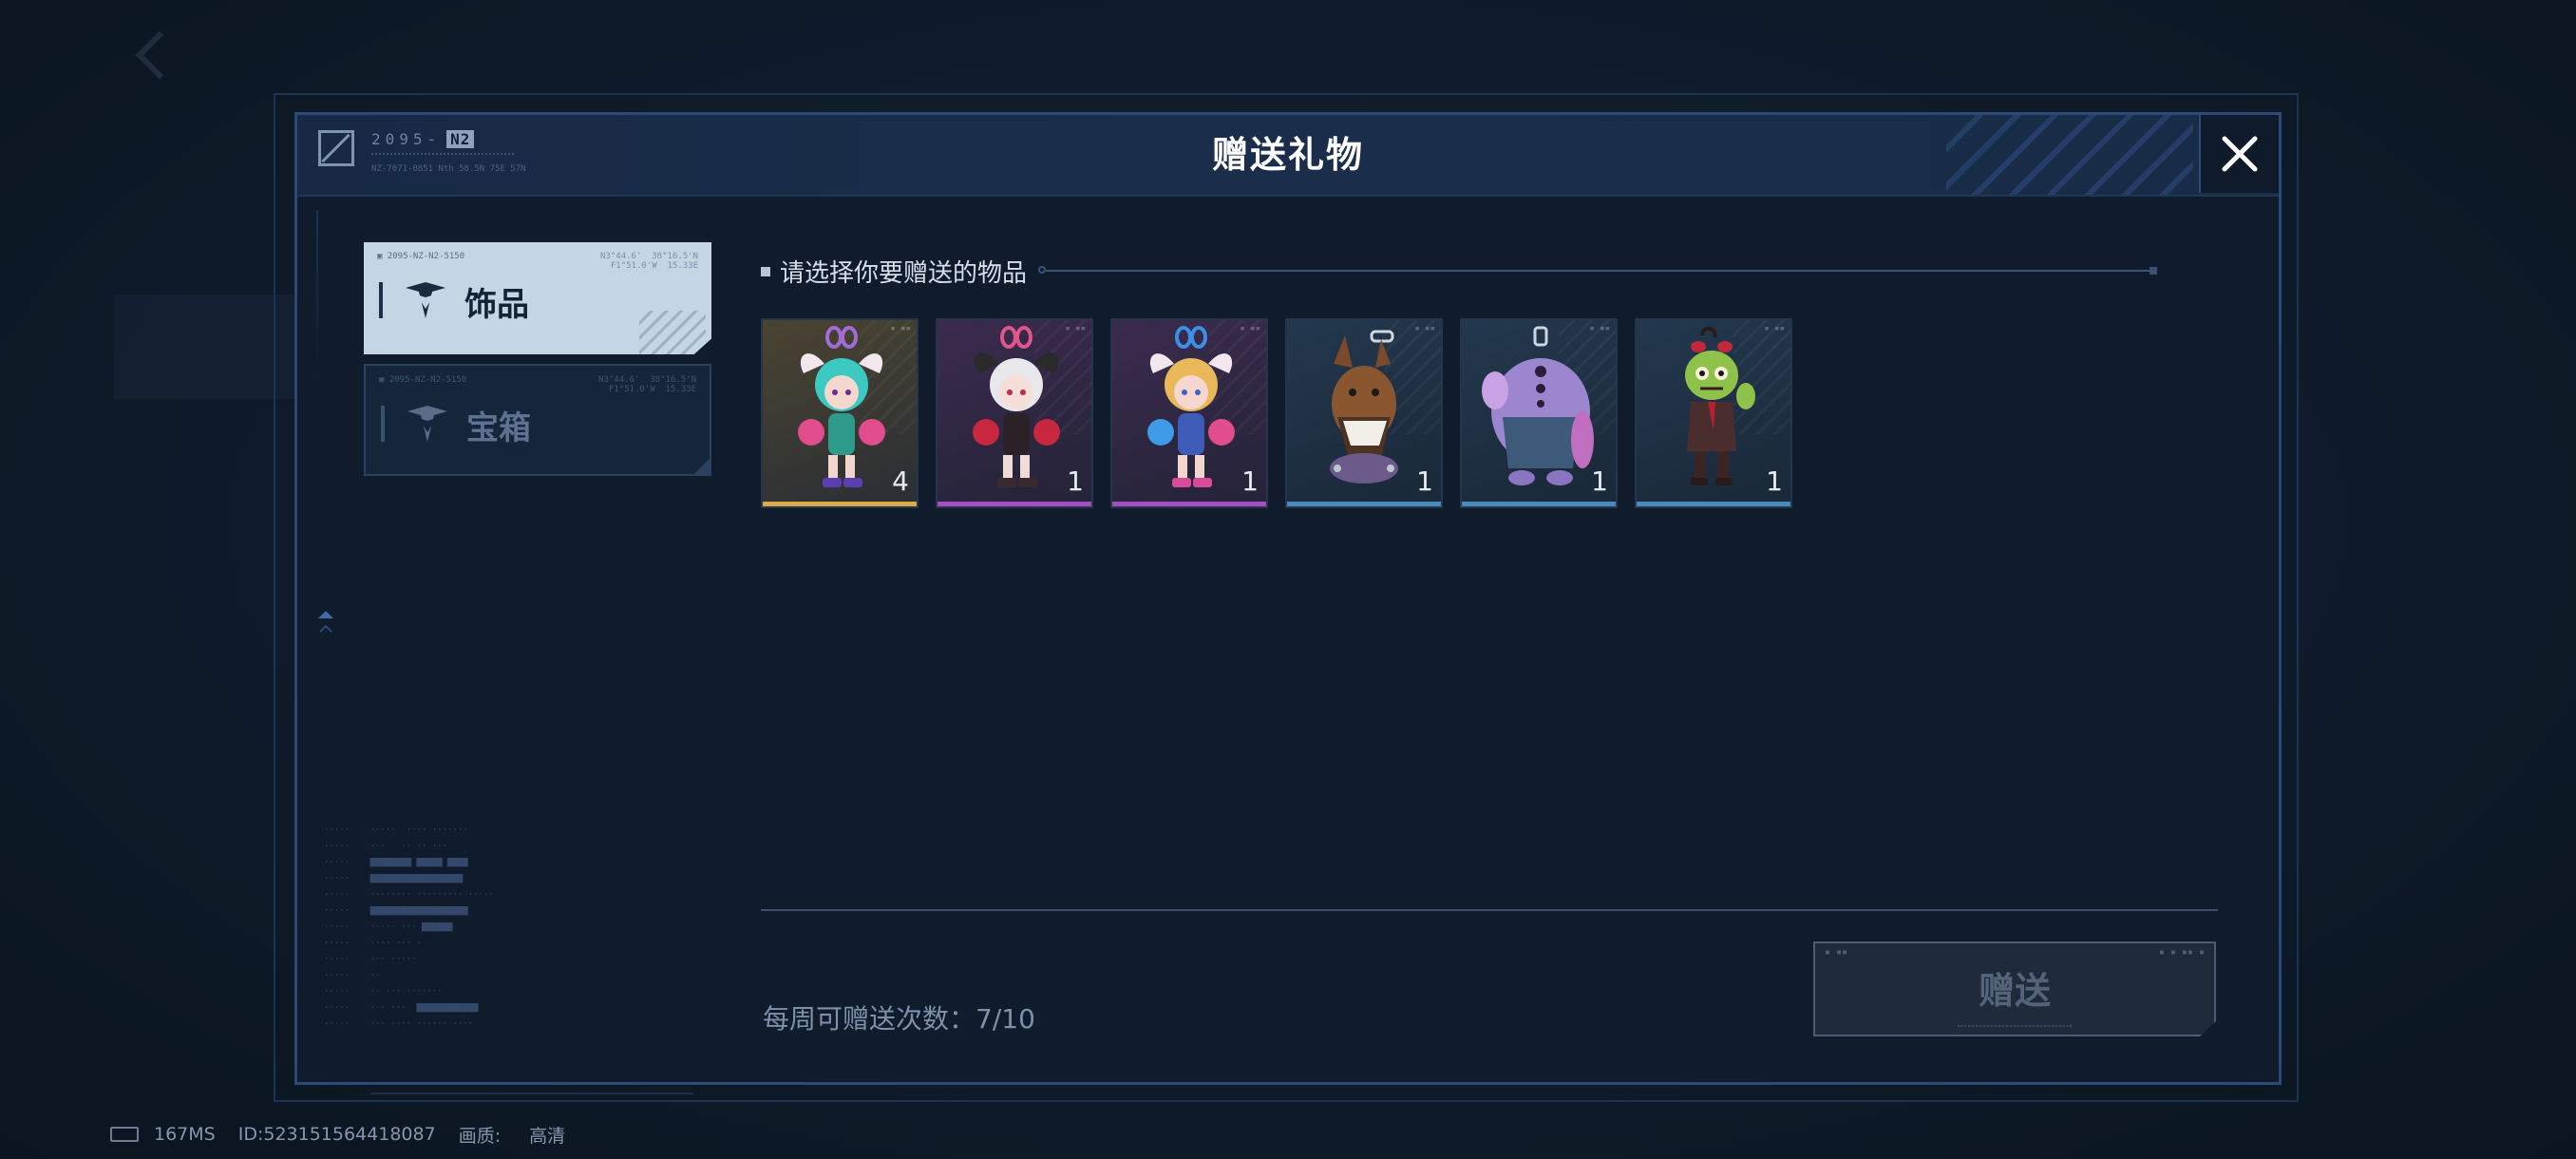 Image resolution: width=2576 pixels, height=1159 pixels. Describe the element at coordinates (1005, 1019) in the screenshot. I see `weekly-value: 7/10` at that location.